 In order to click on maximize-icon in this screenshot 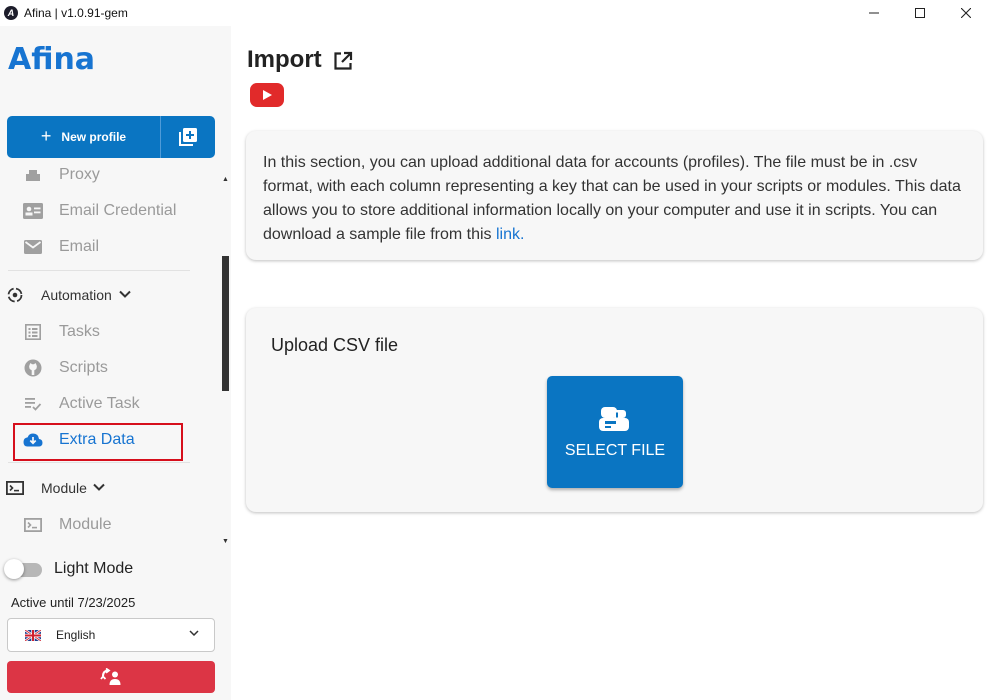, I will do `click(920, 13)`.